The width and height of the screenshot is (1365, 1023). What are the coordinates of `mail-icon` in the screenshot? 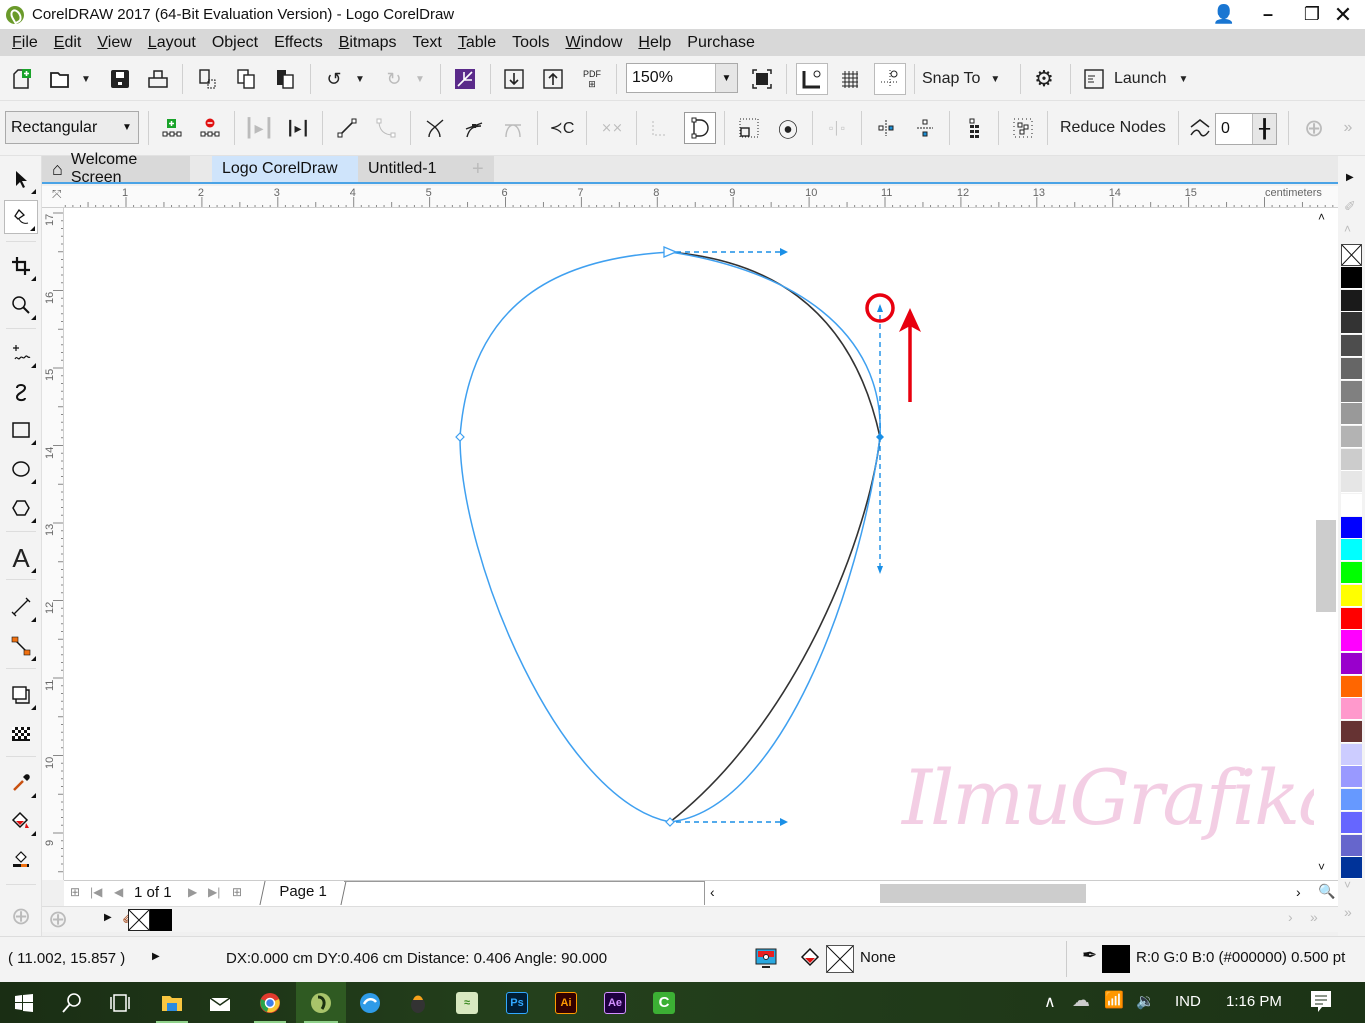 It's located at (220, 1002).